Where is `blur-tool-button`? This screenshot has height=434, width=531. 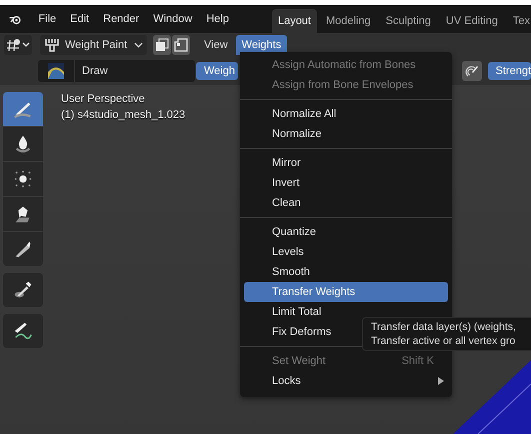 blur-tool-button is located at coordinates (23, 144).